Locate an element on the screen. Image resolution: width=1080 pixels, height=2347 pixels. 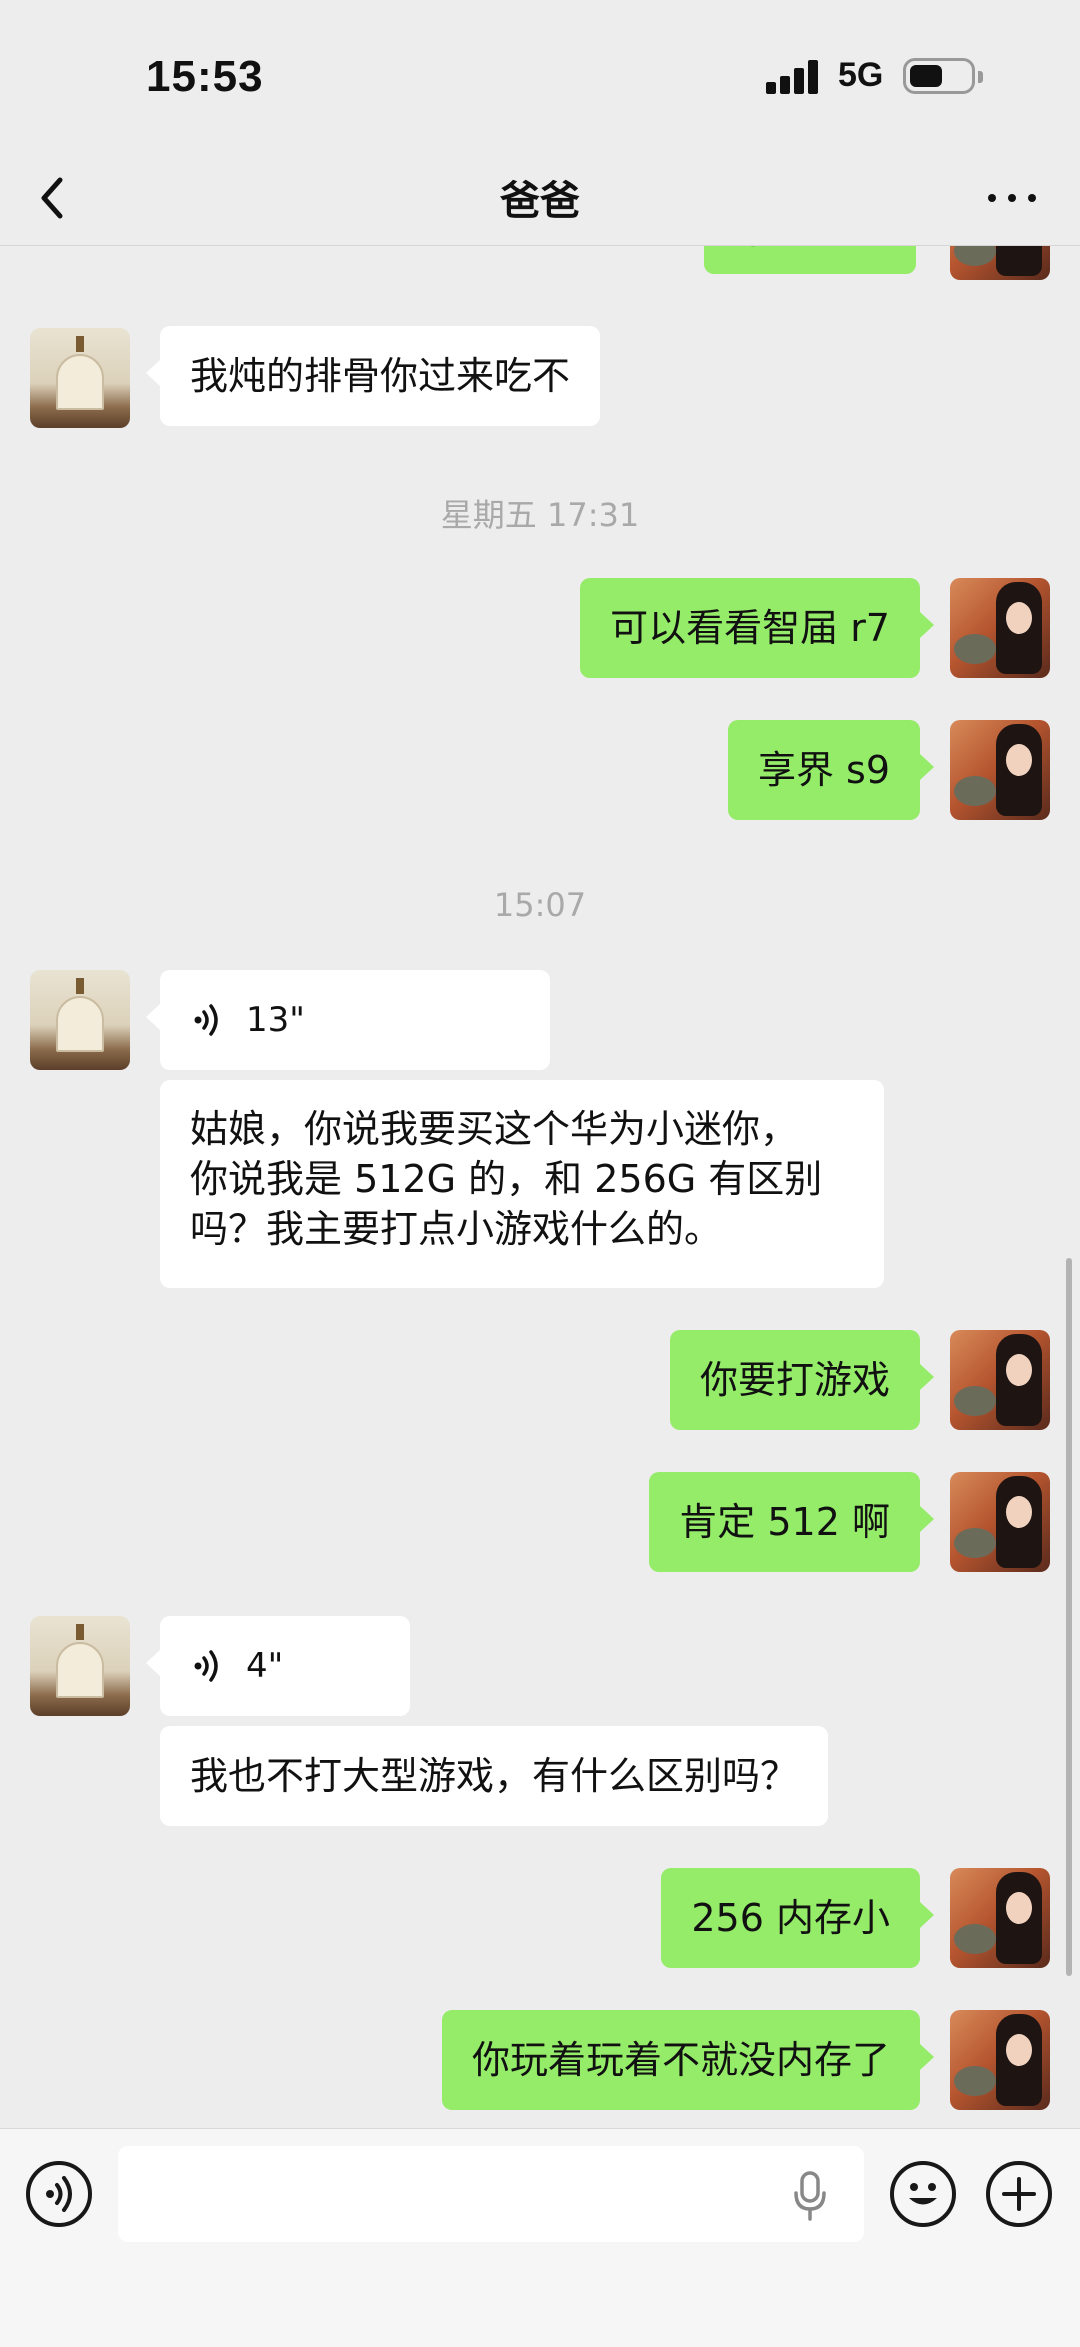
scrollbar is located at coordinates (1069, 1617).